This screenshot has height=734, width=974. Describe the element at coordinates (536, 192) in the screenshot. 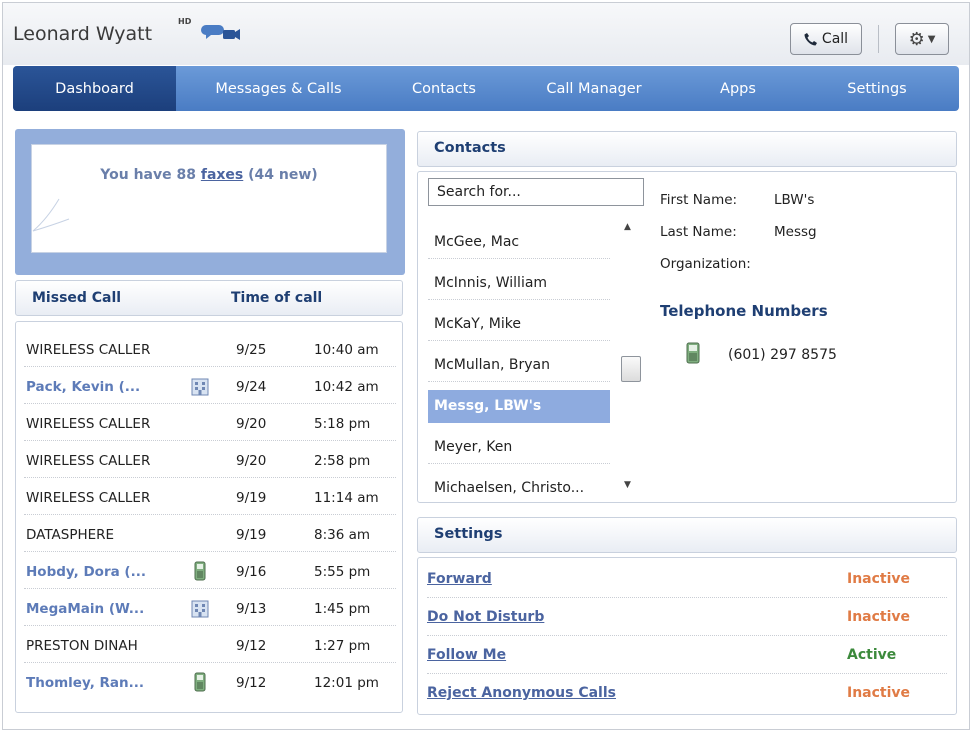

I see `contact-search-input` at that location.